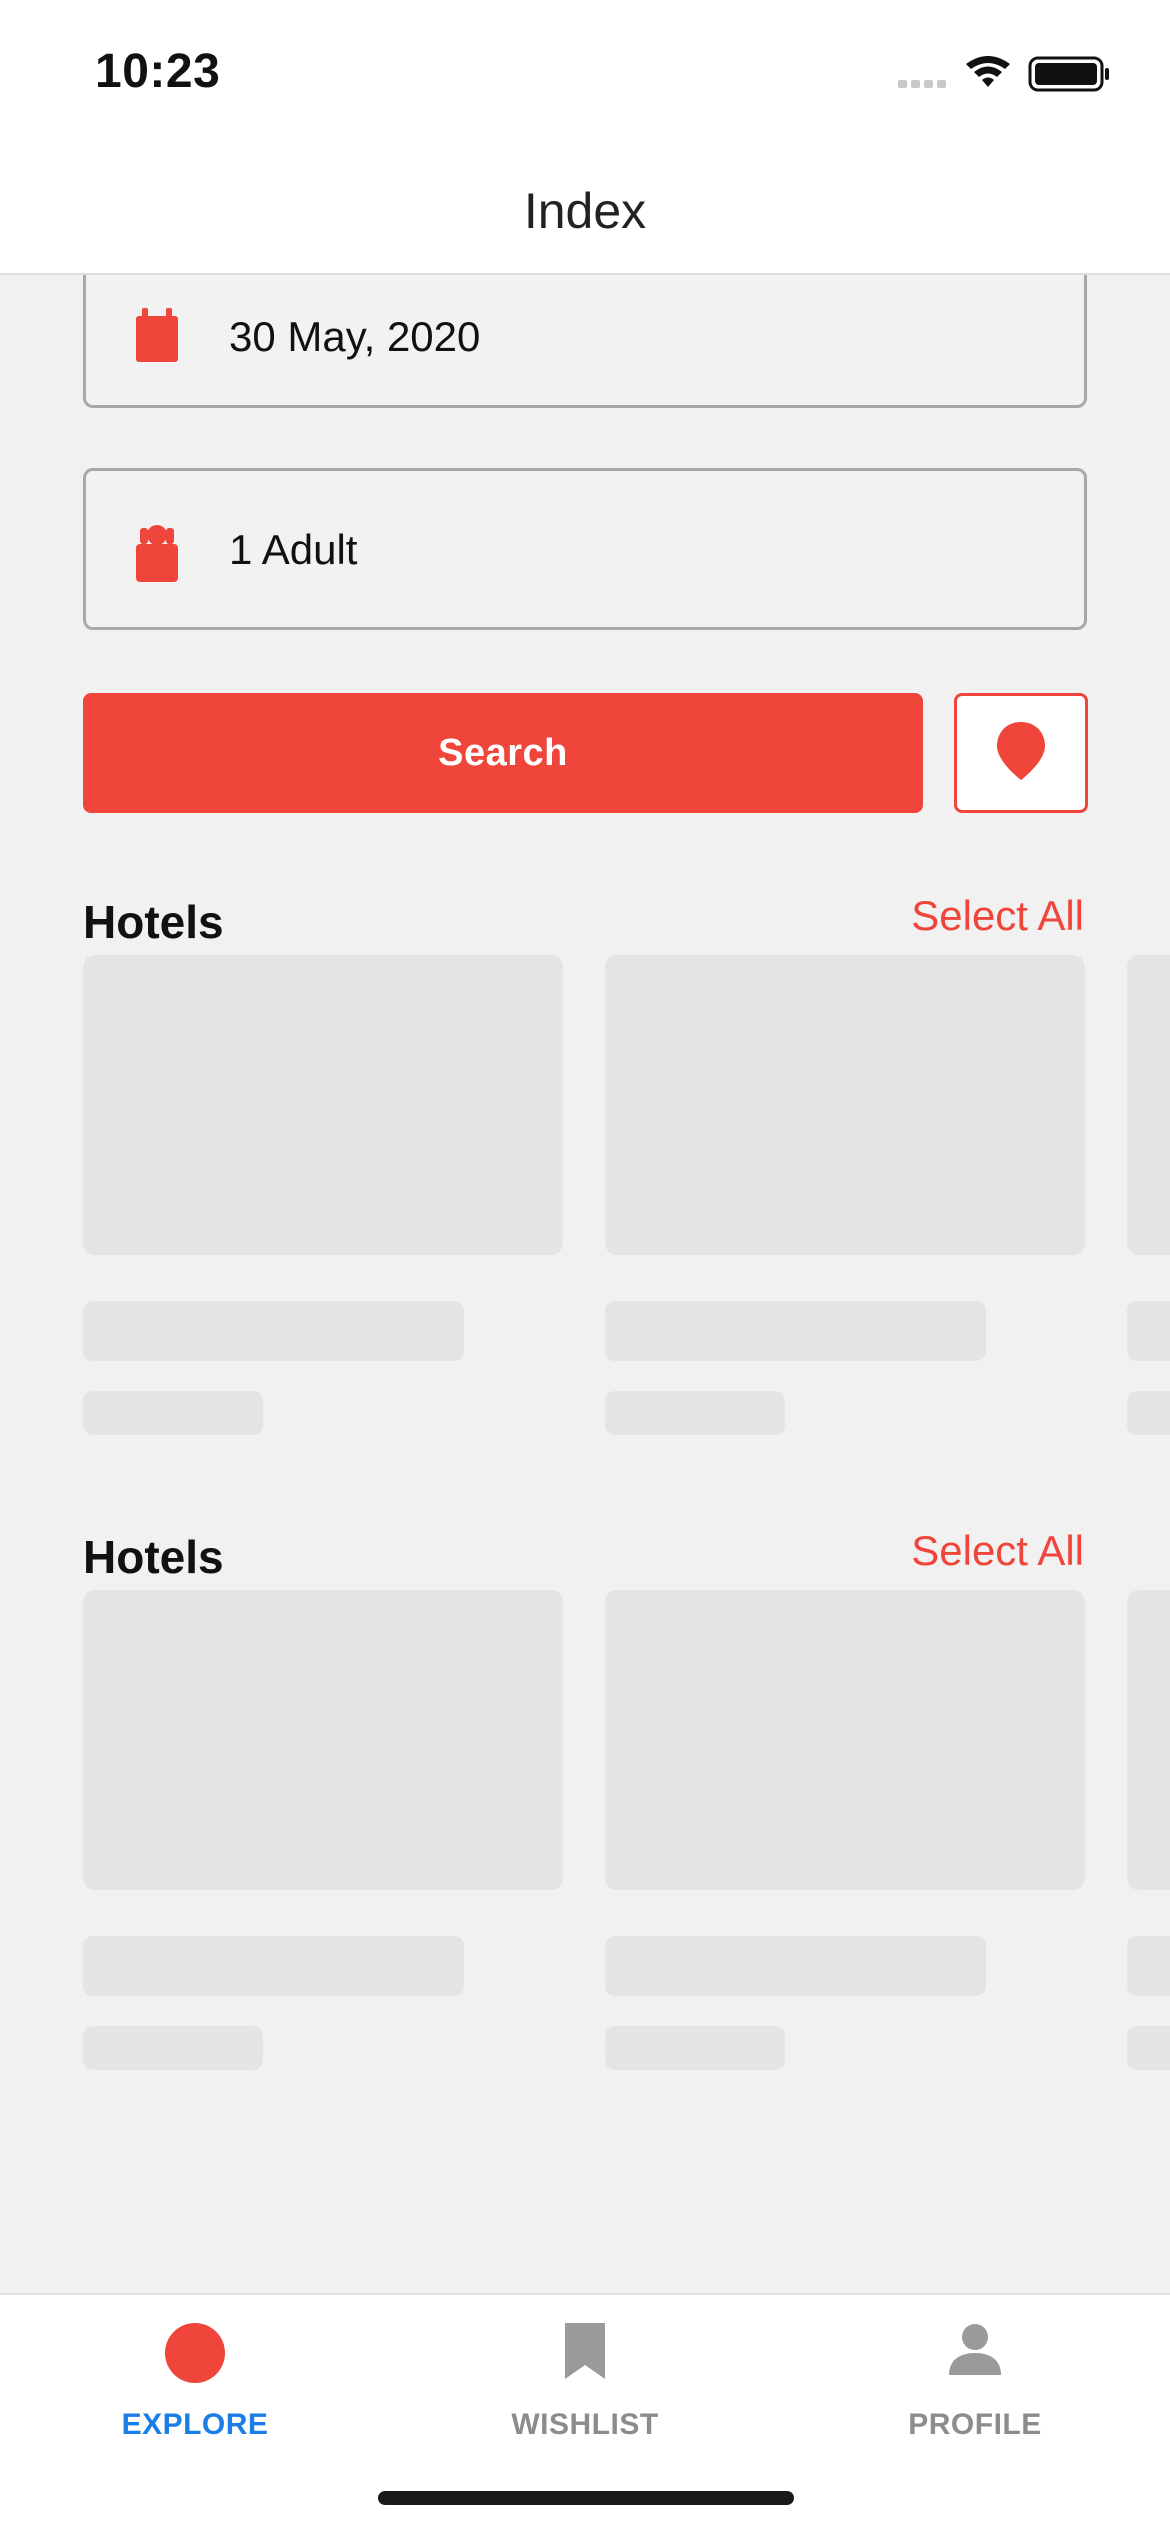 This screenshot has width=1170, height=2534. Describe the element at coordinates (157, 555) in the screenshot. I see `person-icon` at that location.